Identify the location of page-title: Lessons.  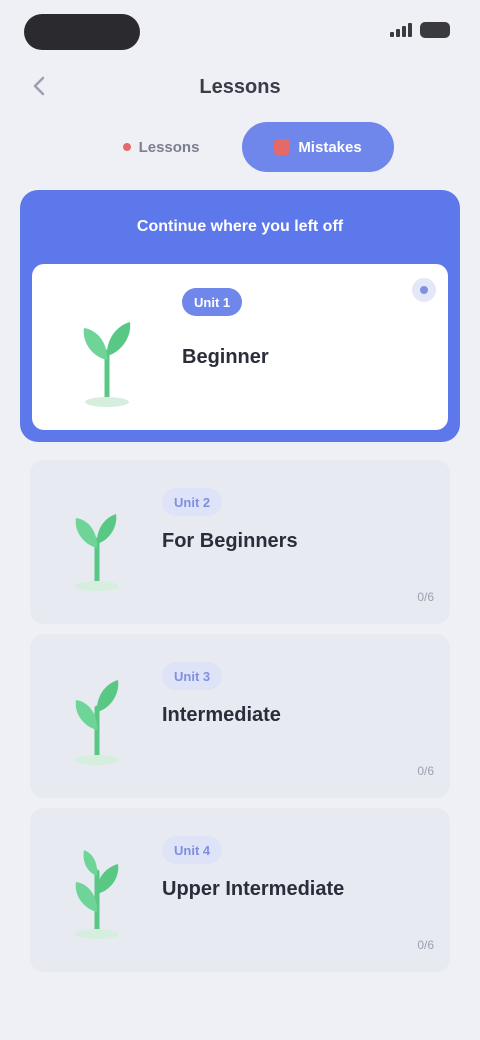
(240, 87).